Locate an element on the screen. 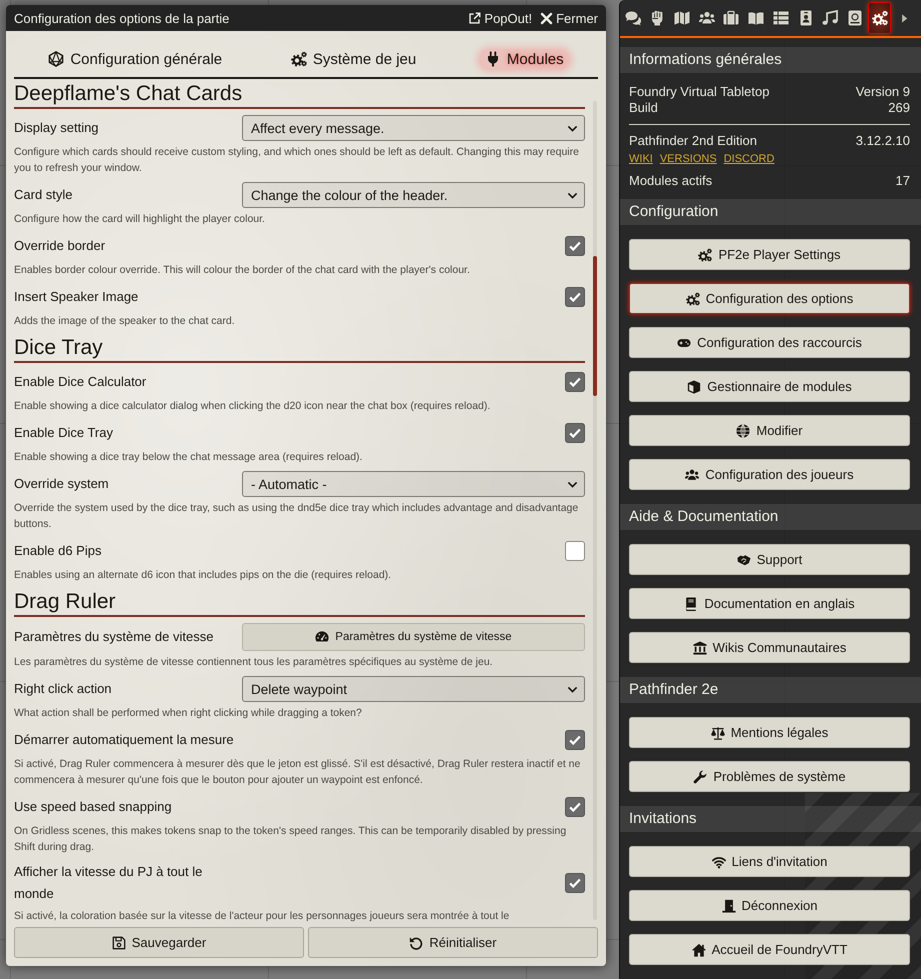  map-icon is located at coordinates (682, 18).